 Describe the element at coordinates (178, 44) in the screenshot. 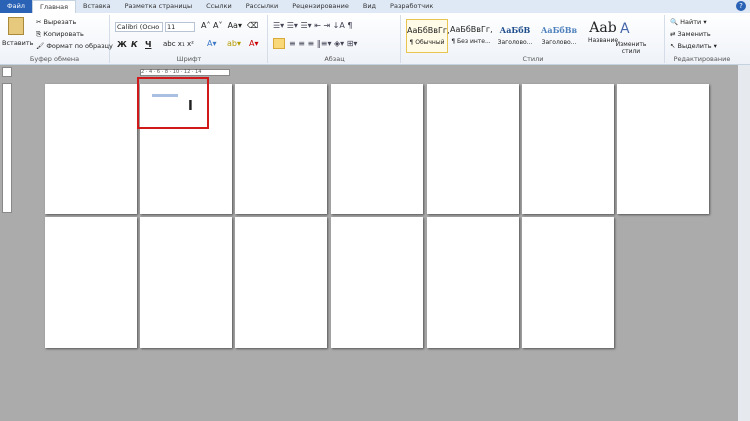

I see `strikethrough-icon: abc x₁ x²` at that location.